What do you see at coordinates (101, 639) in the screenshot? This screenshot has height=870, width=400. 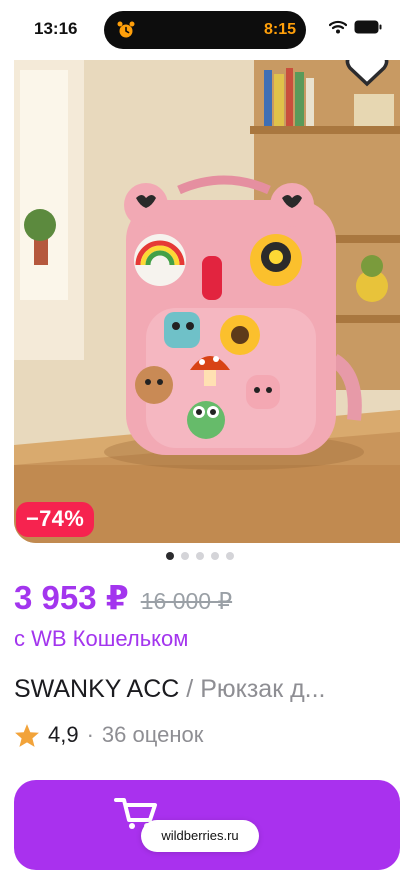 I see `wallet-price-note: с WB Кошельком` at bounding box center [101, 639].